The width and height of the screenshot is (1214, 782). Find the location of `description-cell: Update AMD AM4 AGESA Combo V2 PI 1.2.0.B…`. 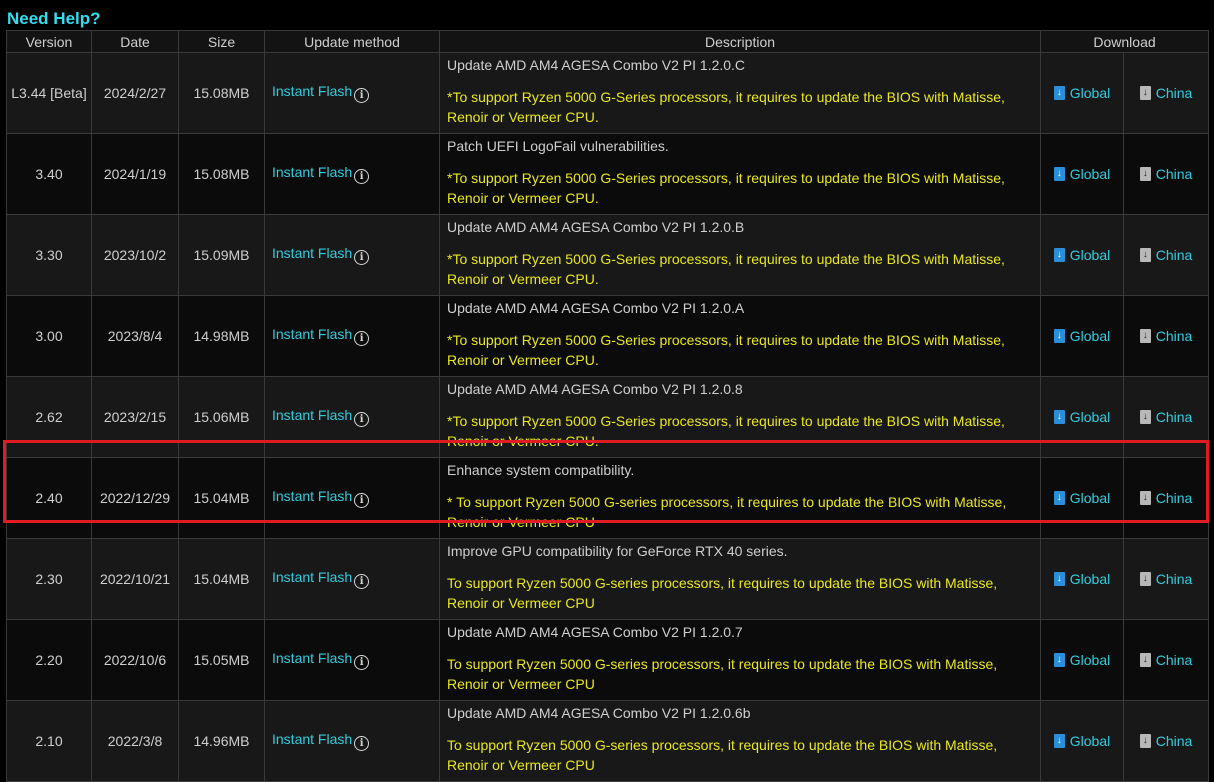

description-cell: Update AMD AM4 AGESA Combo V2 PI 1.2.0.B… is located at coordinates (740, 255).